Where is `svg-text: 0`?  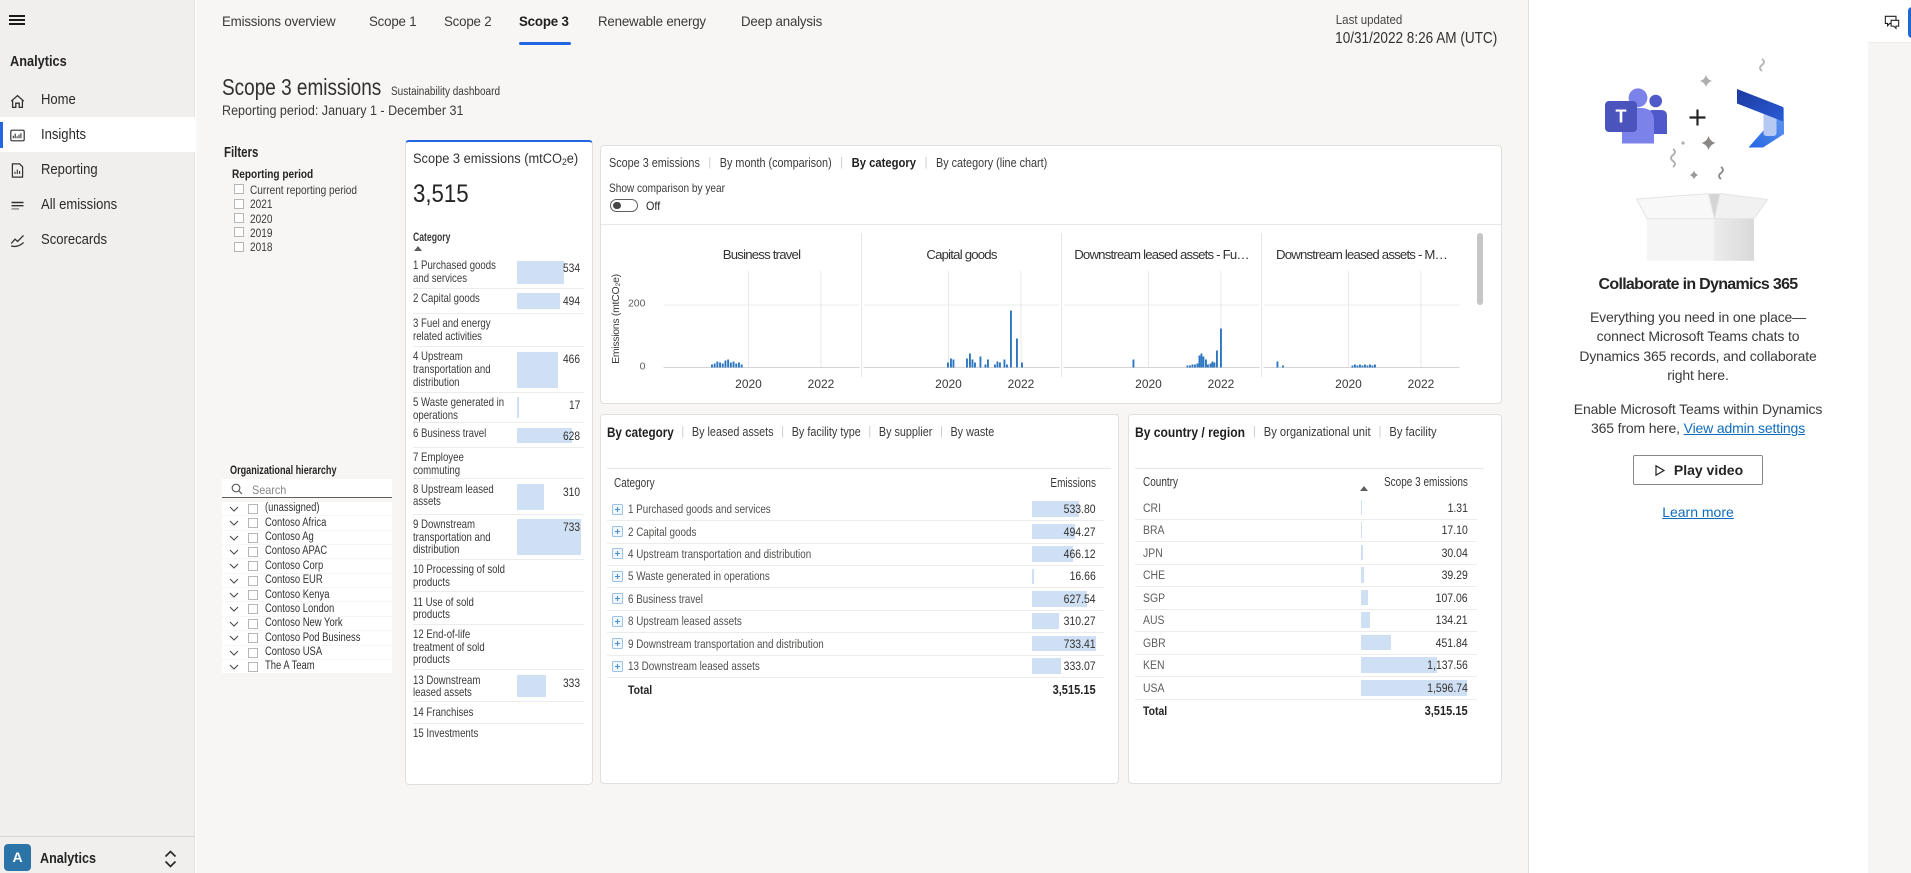 svg-text: 0 is located at coordinates (643, 367).